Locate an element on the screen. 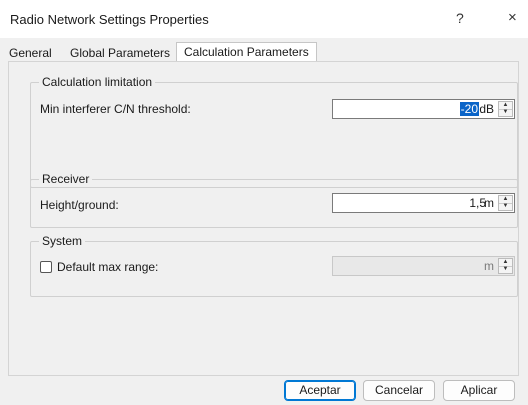  window-title: Radio Network Settings Properties is located at coordinates (109, 19).